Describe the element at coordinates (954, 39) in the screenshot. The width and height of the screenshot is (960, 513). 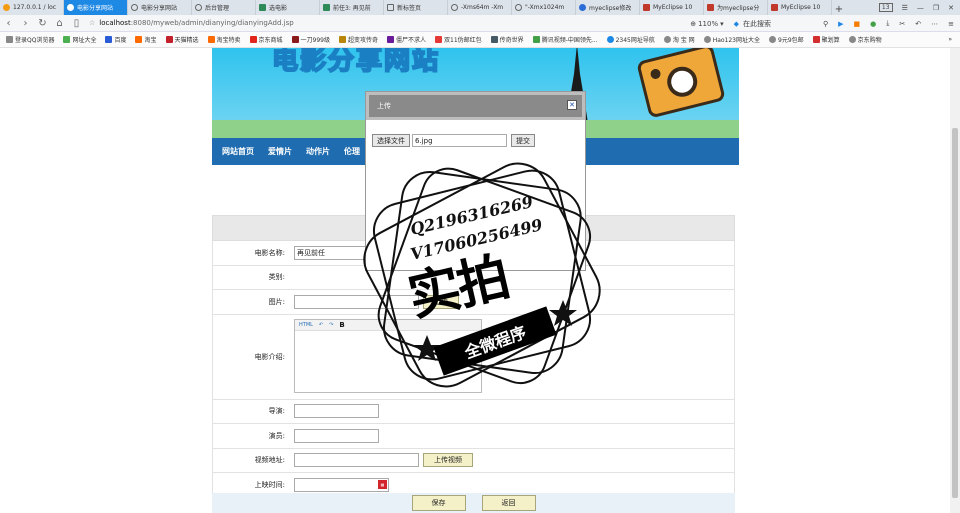
I see `more-bookmarks-icon: »` at that location.